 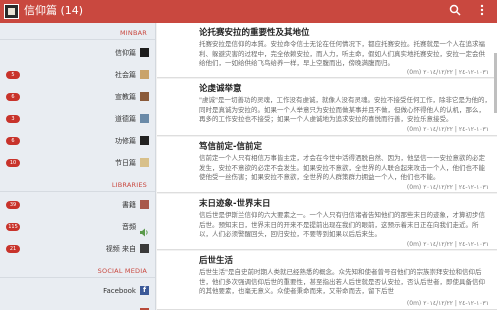 What do you see at coordinates (125, 141) in the screenshot?
I see `nav-item-label: 功修篇` at bounding box center [125, 141].